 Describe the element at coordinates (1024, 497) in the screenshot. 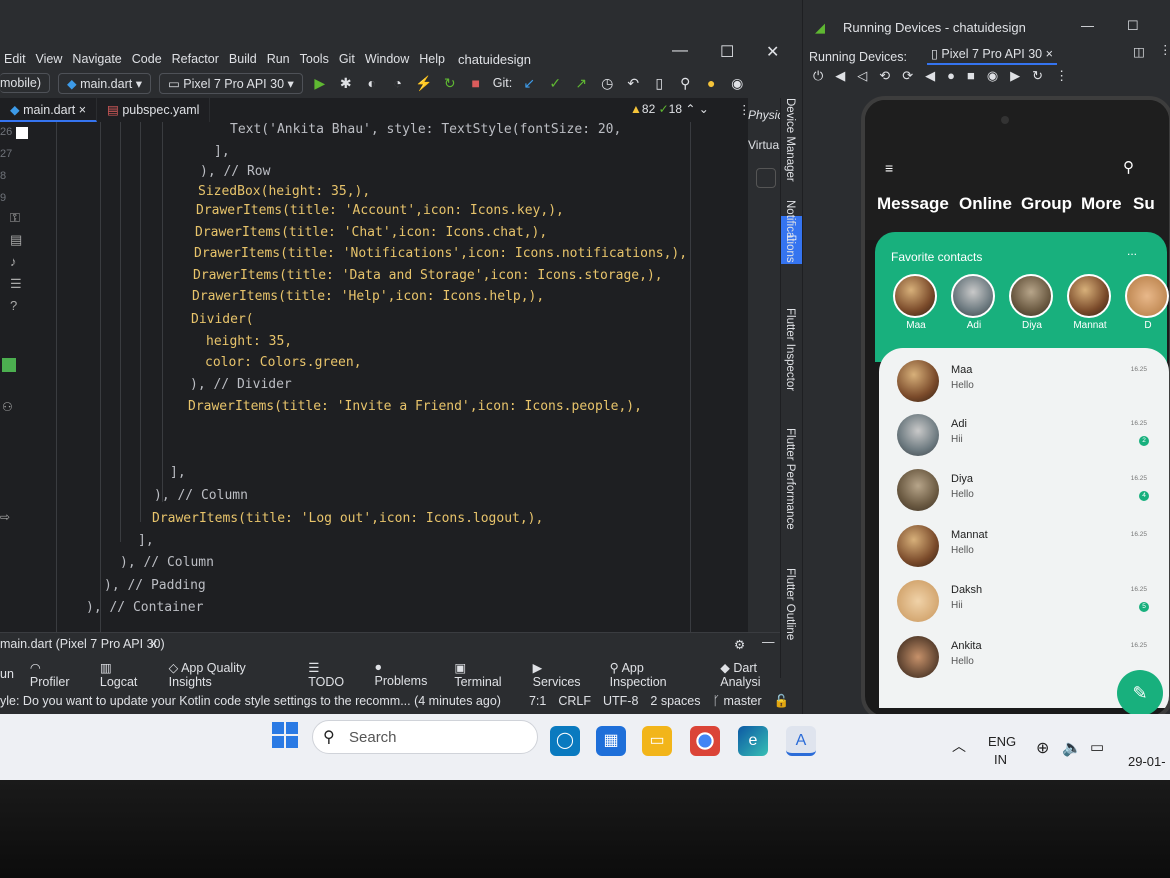

I see `chat-item: Diya Hello 16.25 4` at that location.